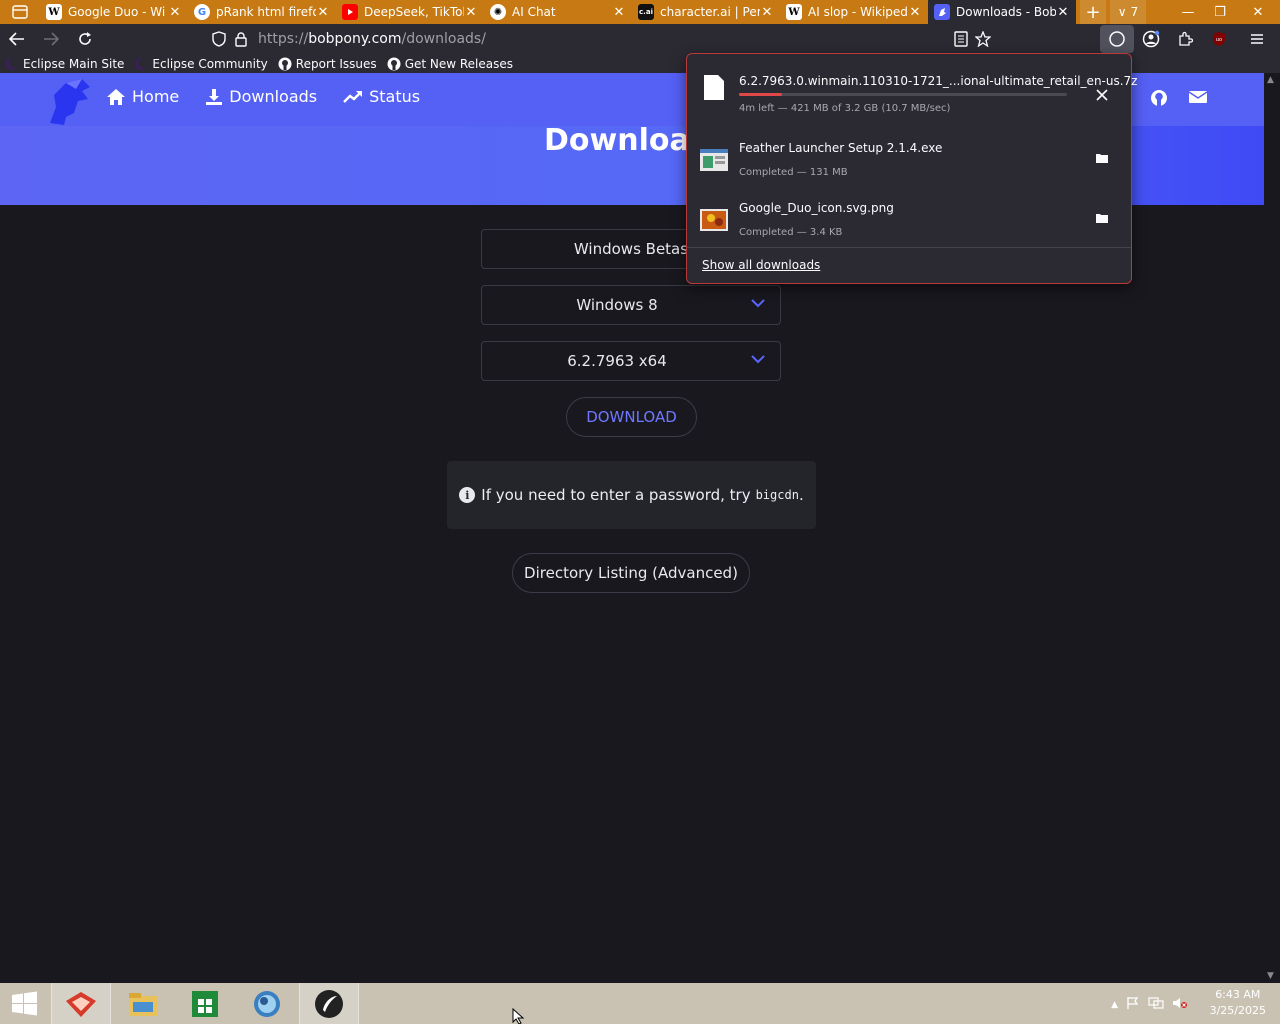 This screenshot has height=1024, width=1280. I want to click on build-select: 6.2.7963 x64, so click(631, 361).